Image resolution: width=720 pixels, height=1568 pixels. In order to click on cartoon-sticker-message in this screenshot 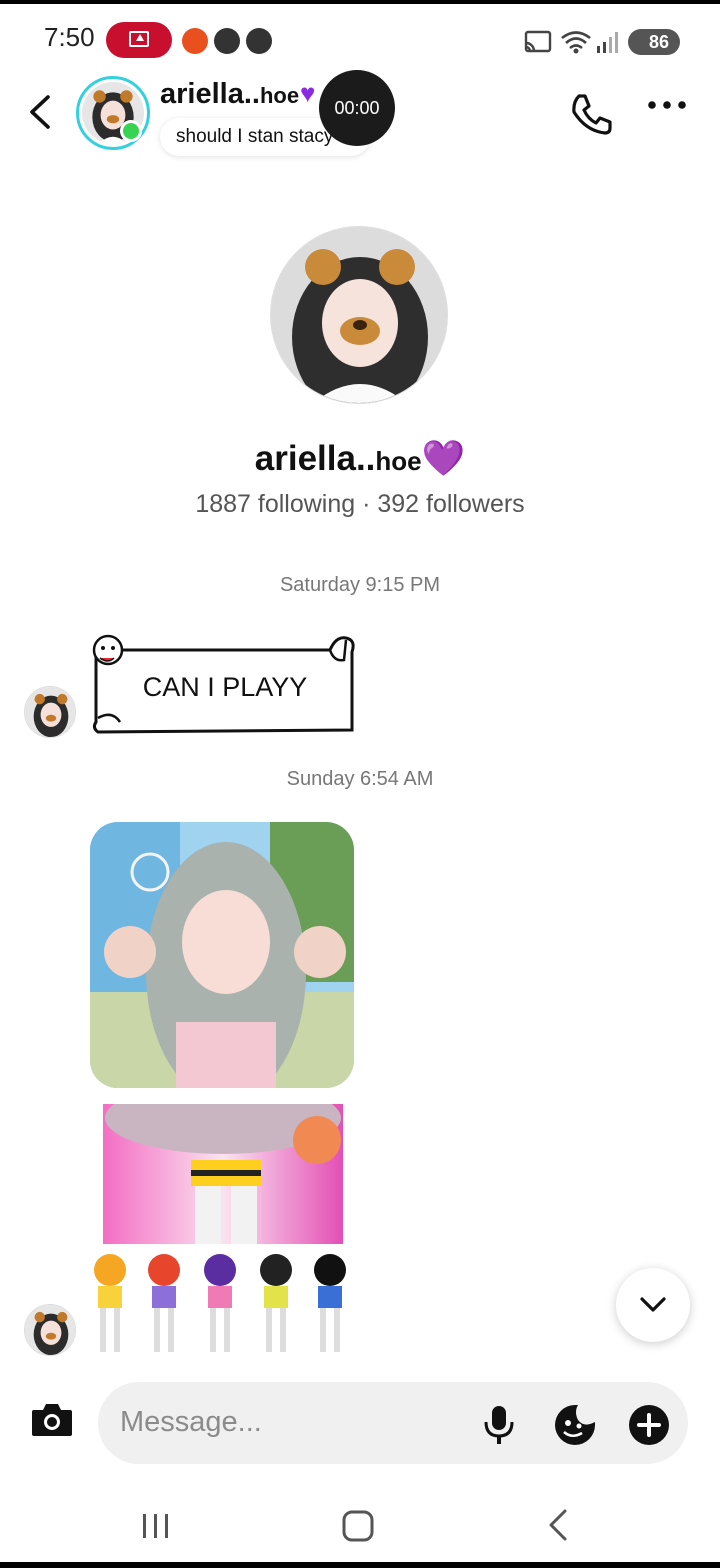, I will do `click(223, 1174)`.